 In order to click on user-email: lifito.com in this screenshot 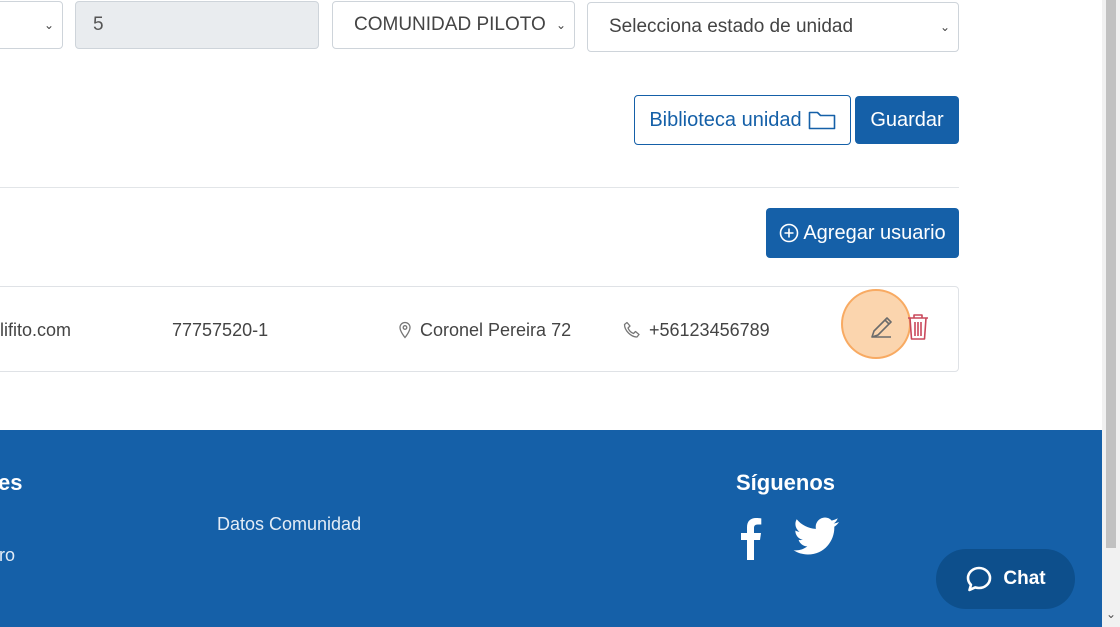, I will do `click(35, 330)`.